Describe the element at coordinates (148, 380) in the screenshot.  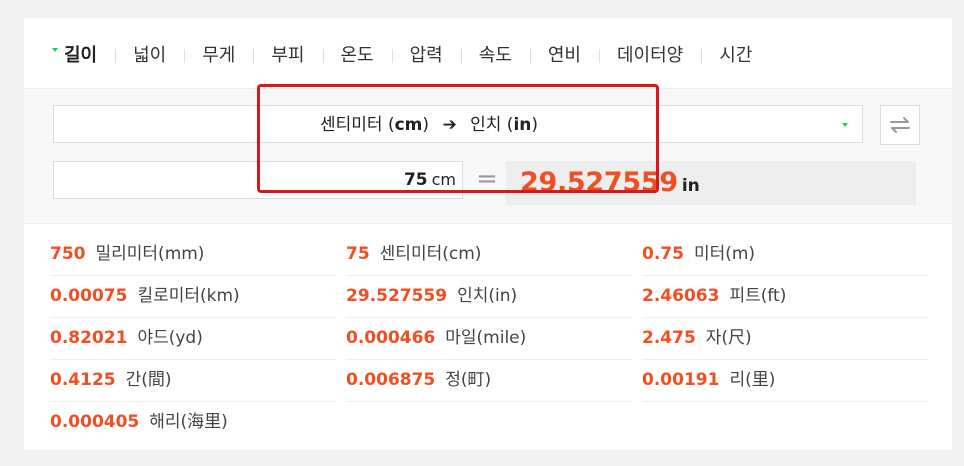
I see `result-item-unit: 간(間)` at that location.